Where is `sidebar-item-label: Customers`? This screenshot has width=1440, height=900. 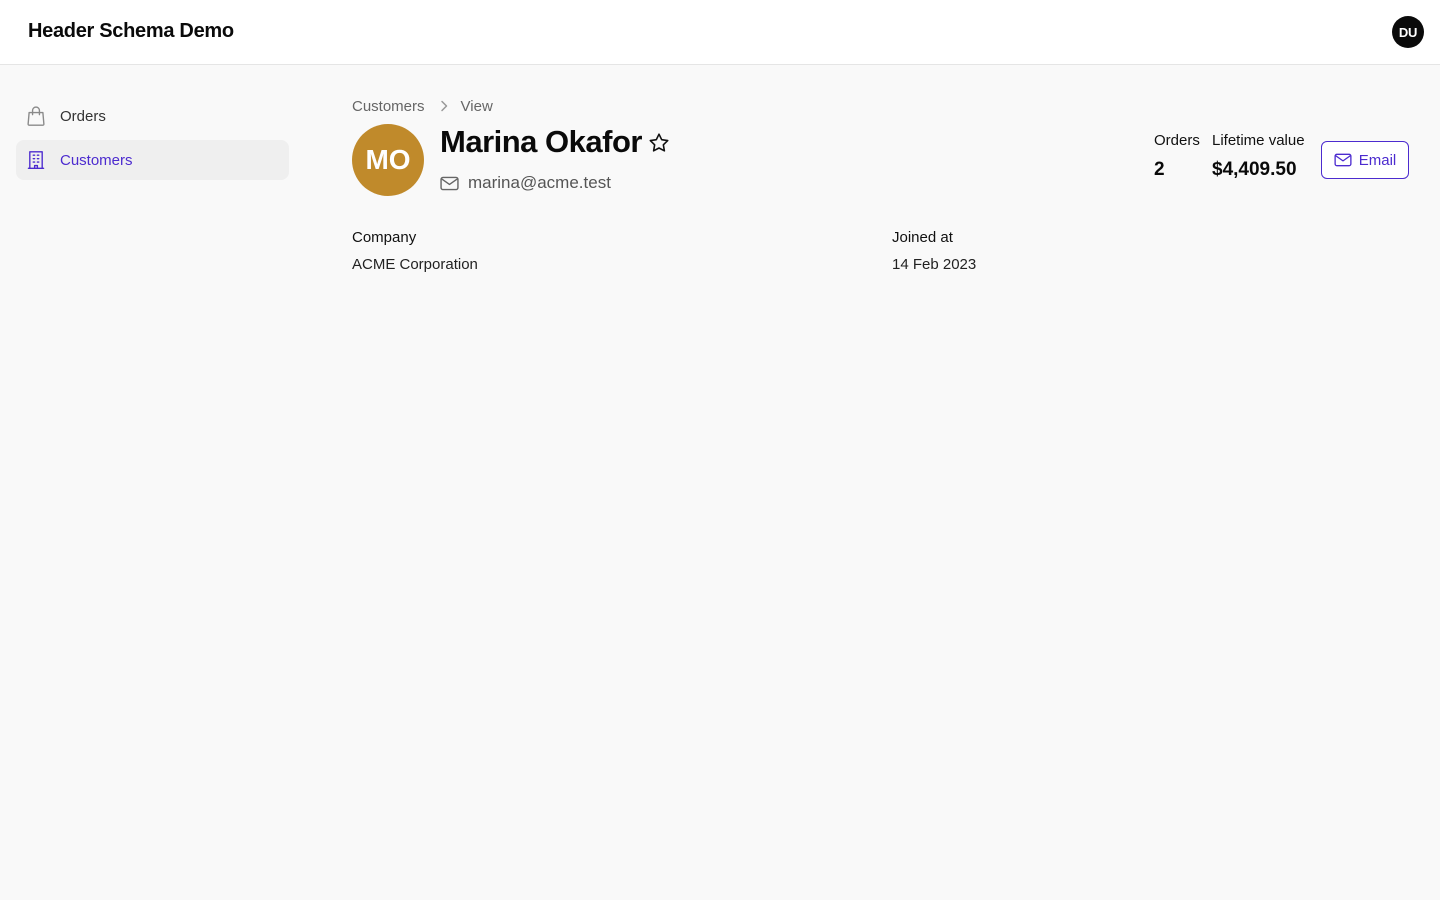
sidebar-item-label: Customers is located at coordinates (96, 160).